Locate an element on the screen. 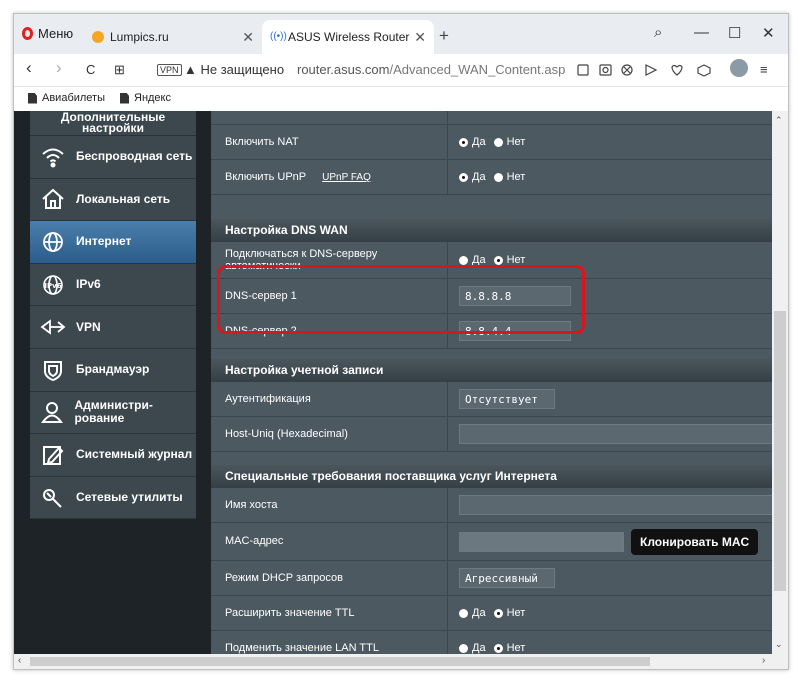 The height and width of the screenshot is (681, 800). host-uniq-input is located at coordinates (615, 434).